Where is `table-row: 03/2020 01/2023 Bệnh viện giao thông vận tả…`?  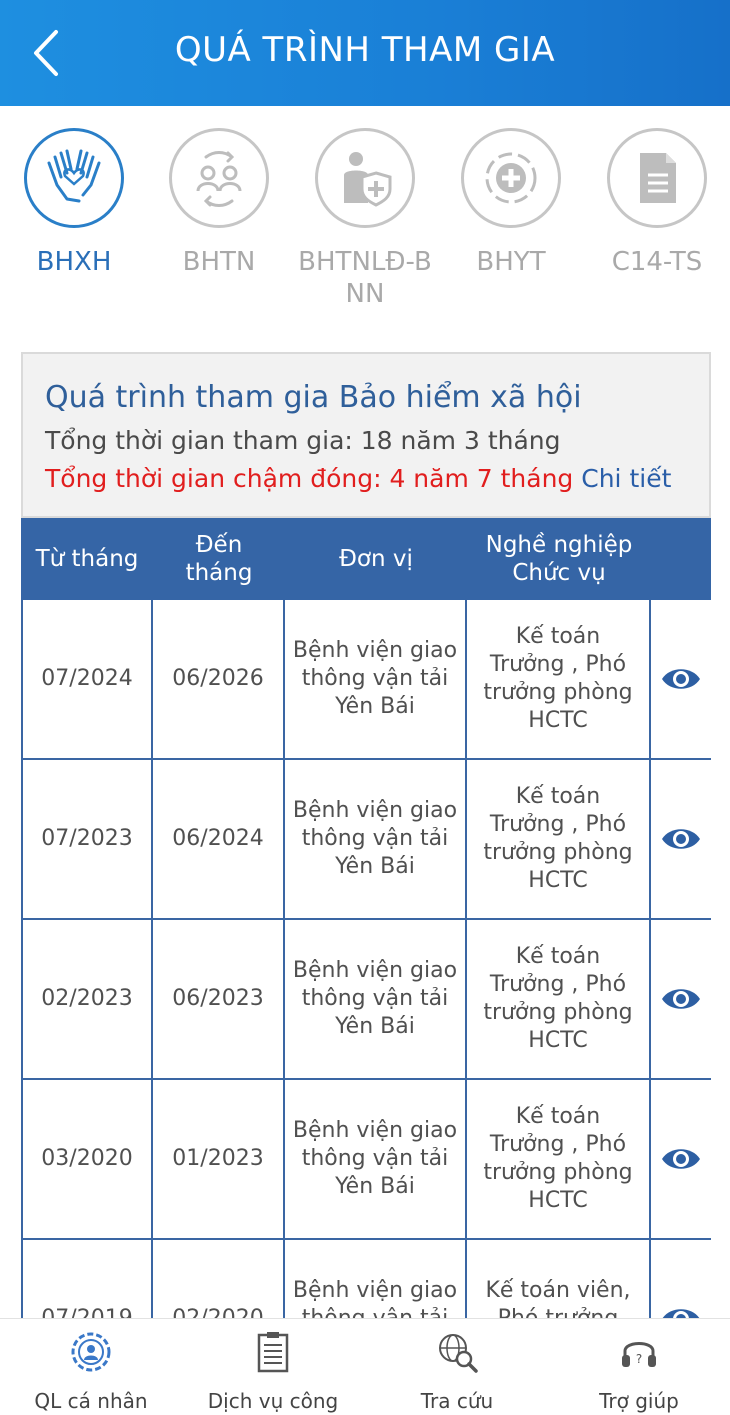 table-row: 03/2020 01/2023 Bệnh viện giao thông vận tả… is located at coordinates (366, 1160).